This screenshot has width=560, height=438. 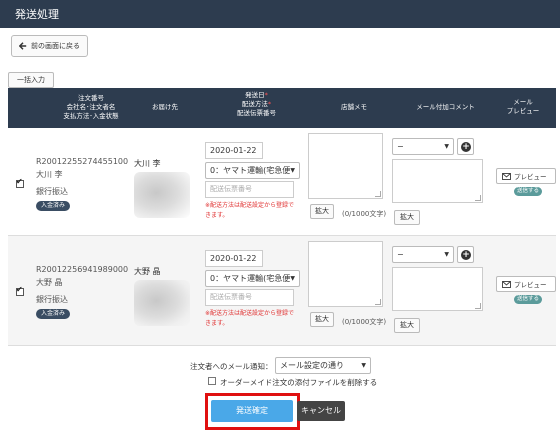 What do you see at coordinates (256, 113) in the screenshot?
I see `header-tracking: 配送伝票番号` at bounding box center [256, 113].